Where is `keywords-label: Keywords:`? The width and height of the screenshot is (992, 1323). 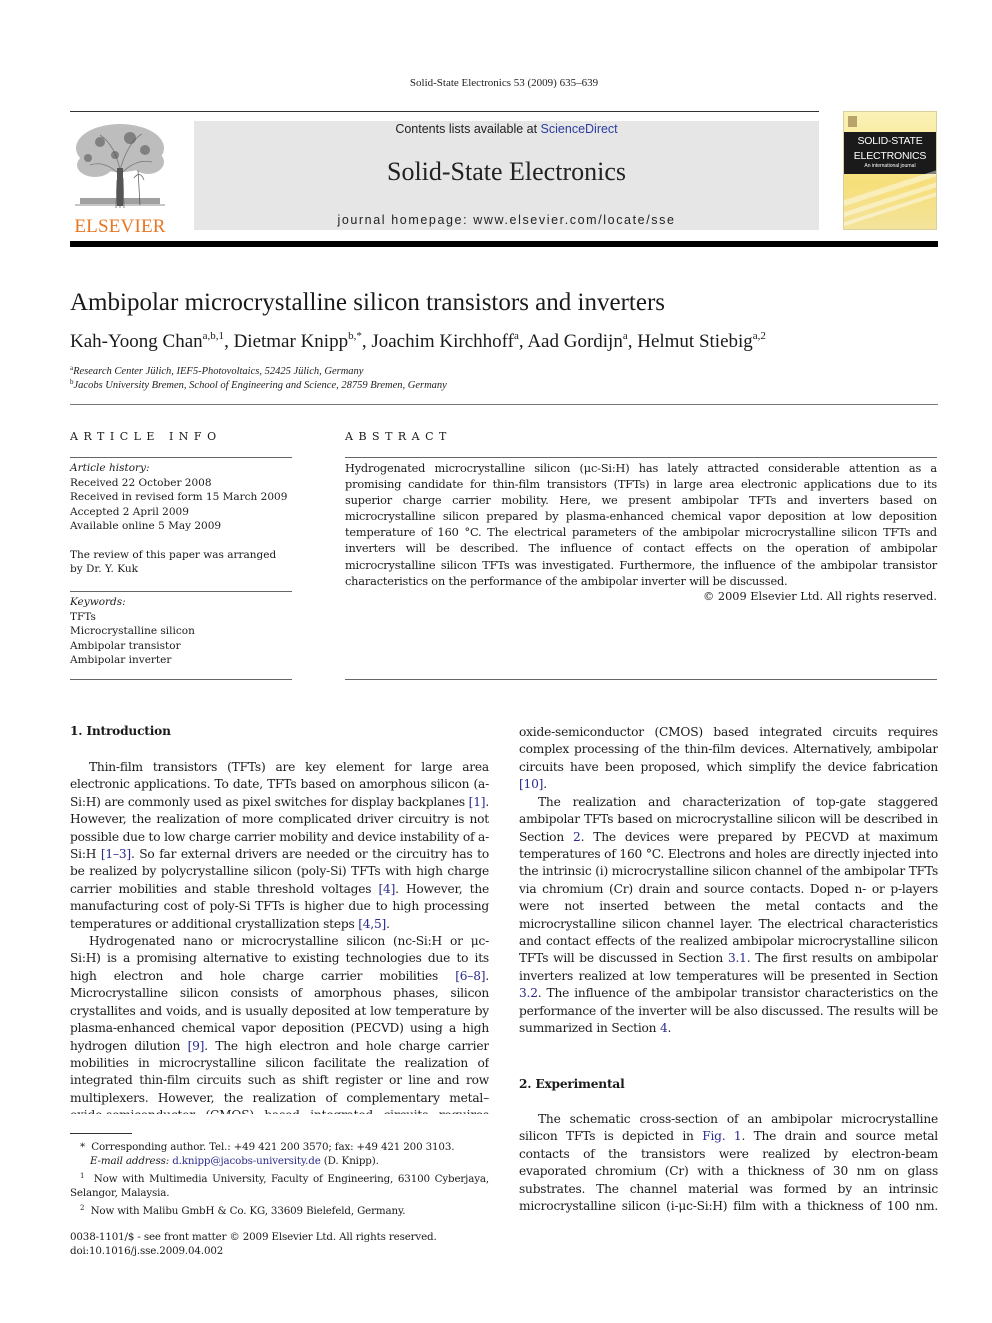
keywords-label: Keywords: is located at coordinates (98, 602).